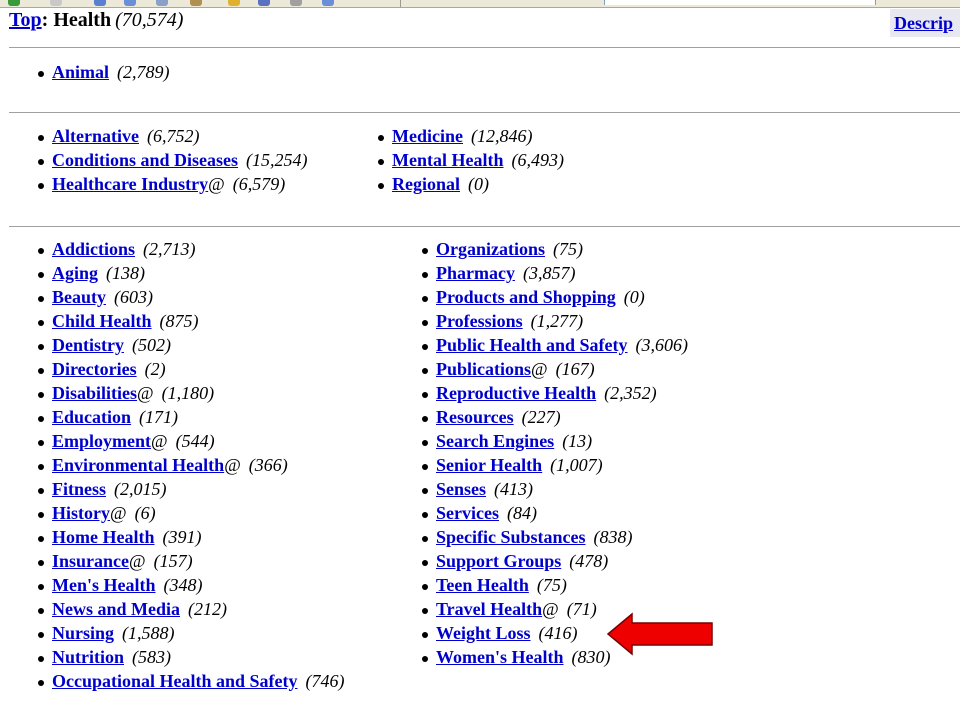 The height and width of the screenshot is (720, 960). What do you see at coordinates (296, 3) in the screenshot?
I see `history-icon` at bounding box center [296, 3].